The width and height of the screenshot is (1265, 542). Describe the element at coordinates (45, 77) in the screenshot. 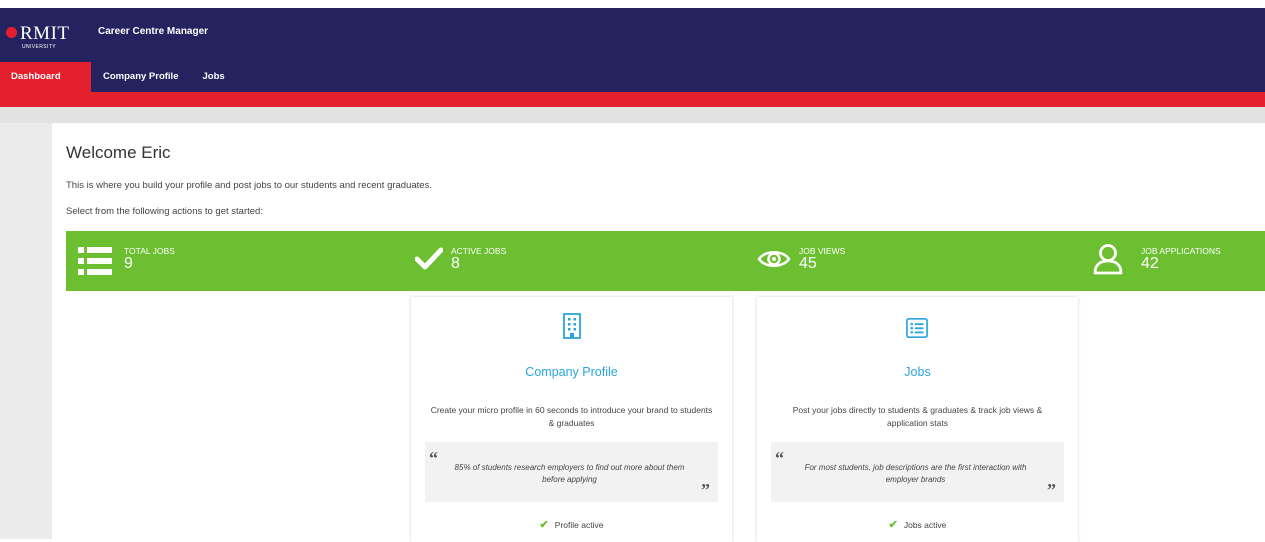

I see `nav-dashboard: Dashboard` at that location.